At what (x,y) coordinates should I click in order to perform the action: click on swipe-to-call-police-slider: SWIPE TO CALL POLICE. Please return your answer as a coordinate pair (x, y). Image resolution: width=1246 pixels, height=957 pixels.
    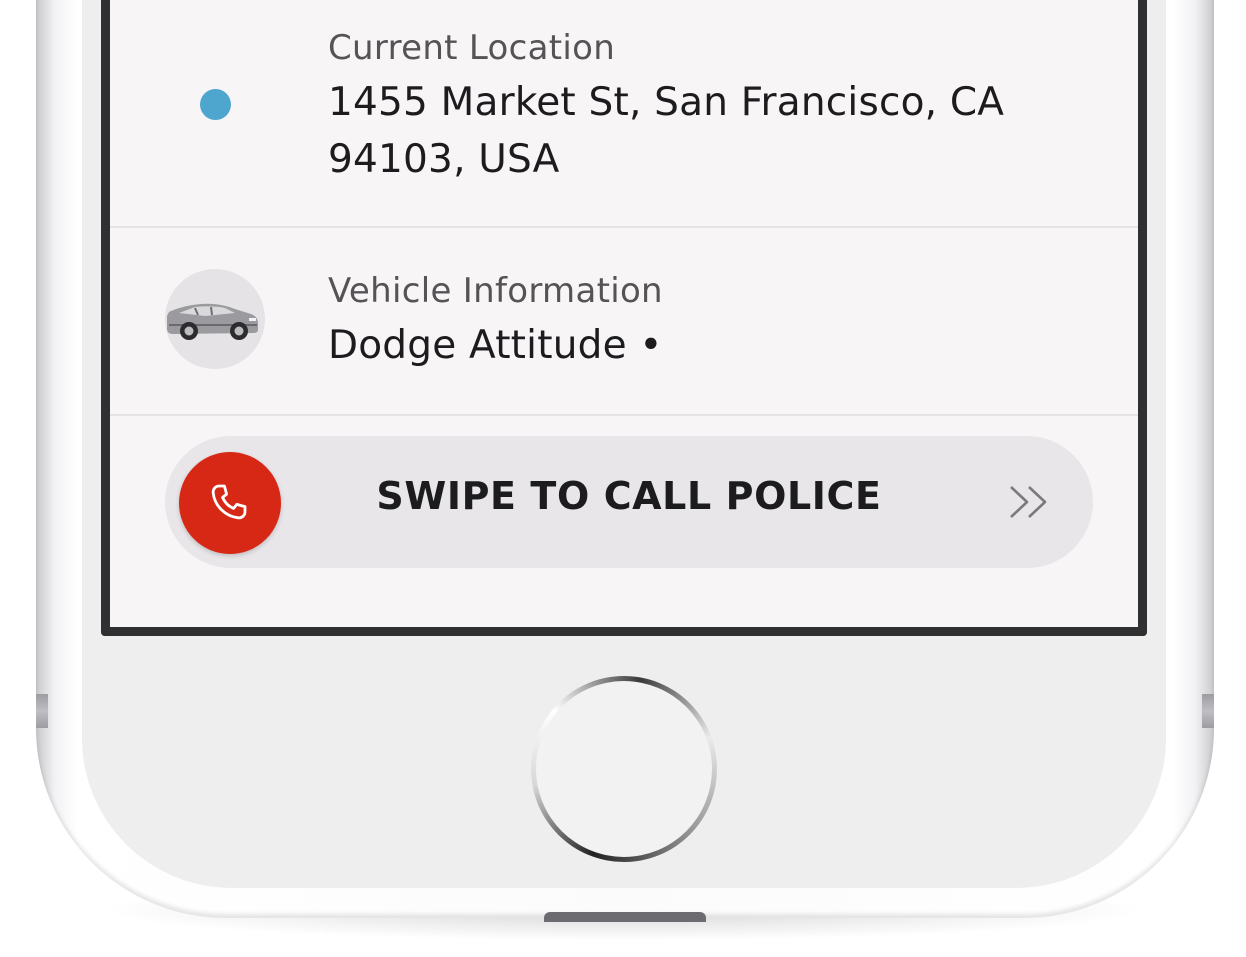
    Looking at the image, I should click on (629, 502).